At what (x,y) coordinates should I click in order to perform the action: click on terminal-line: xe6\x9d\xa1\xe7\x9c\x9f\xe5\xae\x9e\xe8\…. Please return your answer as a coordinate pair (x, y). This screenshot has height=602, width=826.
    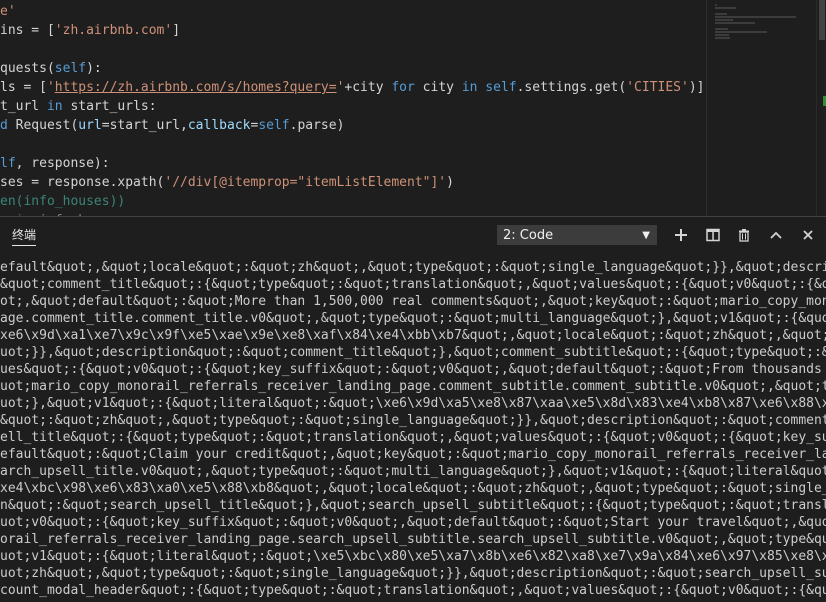
    Looking at the image, I should click on (413, 335).